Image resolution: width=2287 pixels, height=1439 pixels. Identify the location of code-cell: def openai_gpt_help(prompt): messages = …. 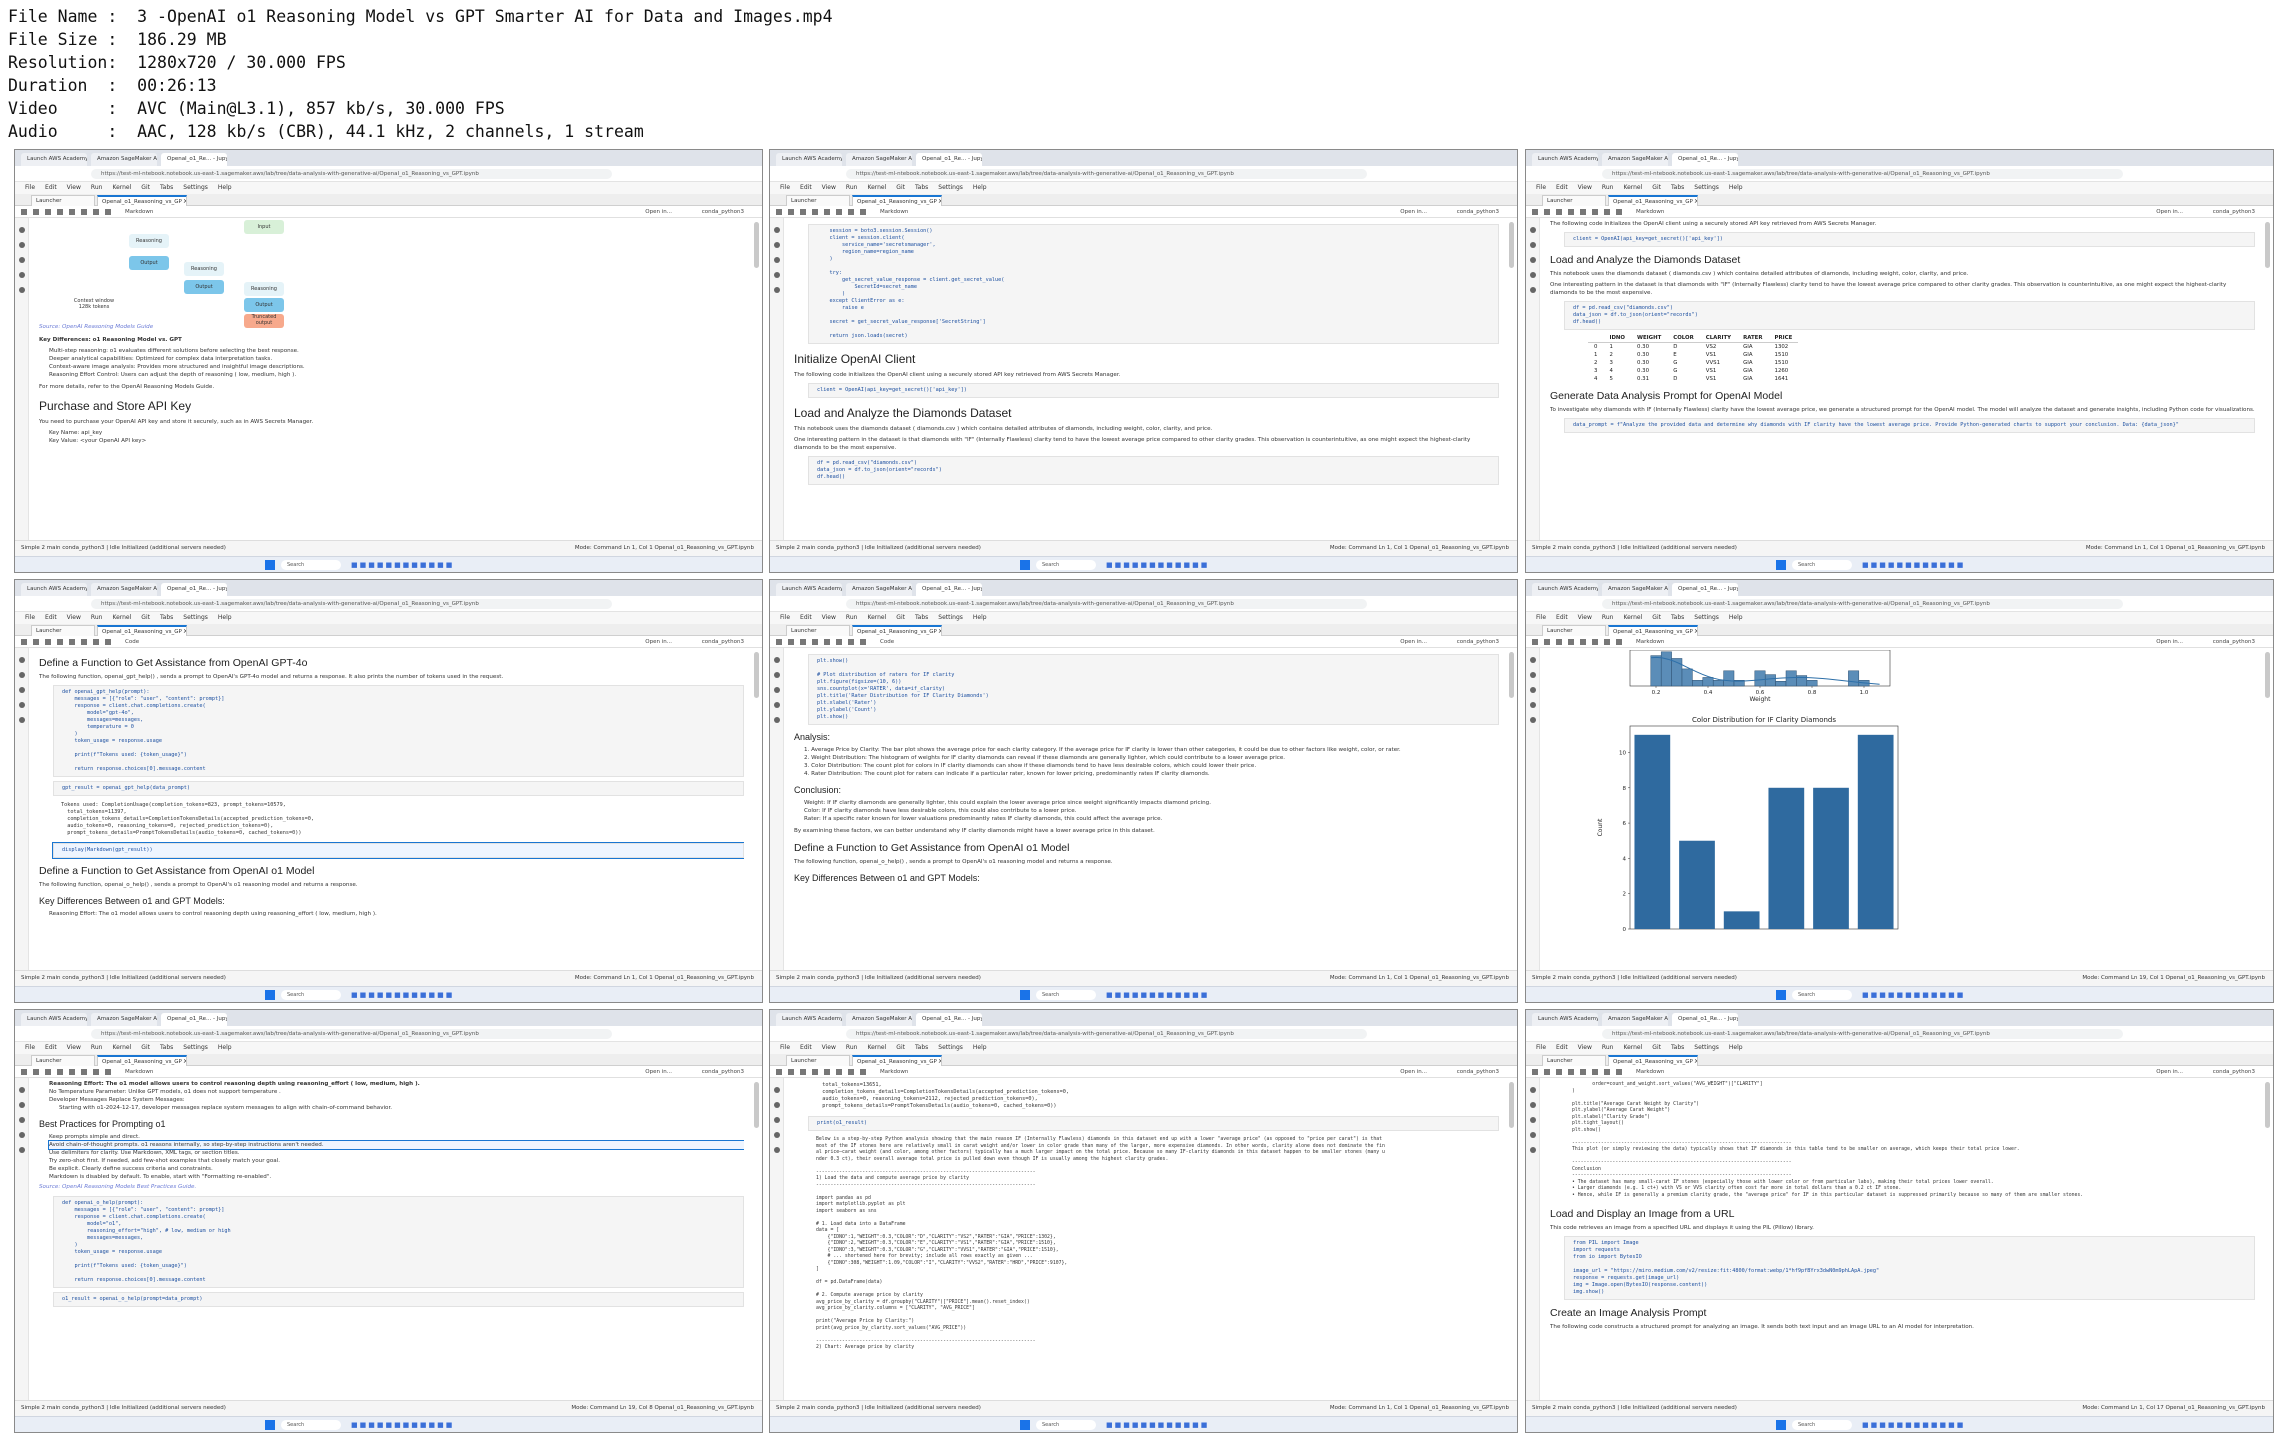
(398, 731).